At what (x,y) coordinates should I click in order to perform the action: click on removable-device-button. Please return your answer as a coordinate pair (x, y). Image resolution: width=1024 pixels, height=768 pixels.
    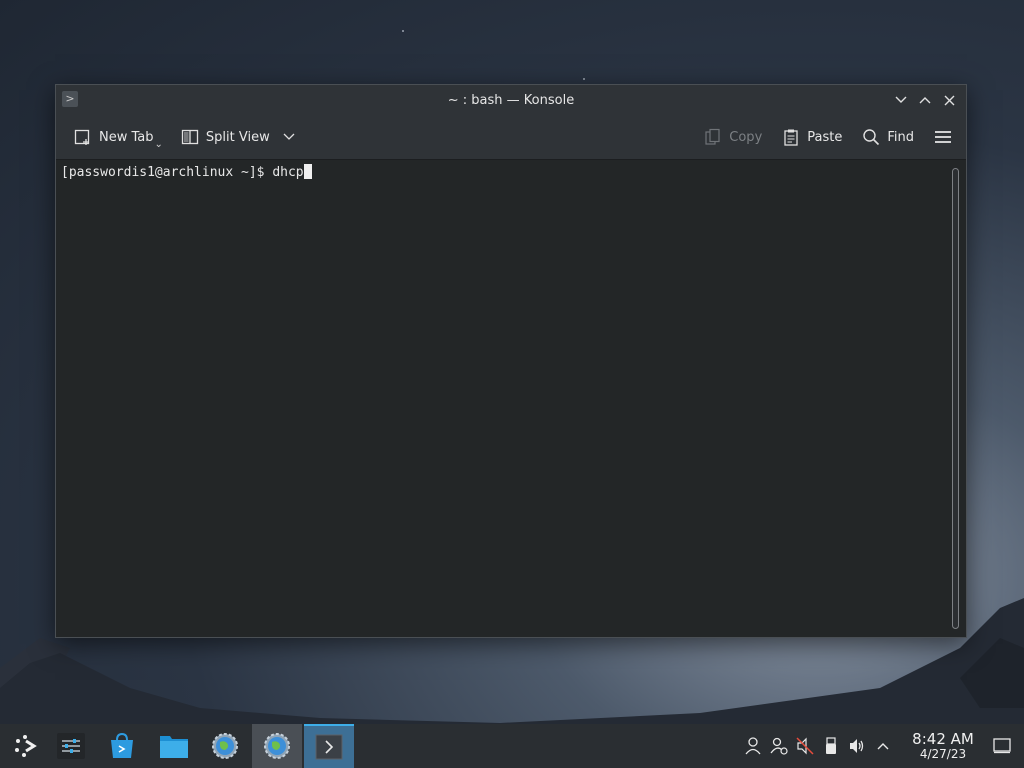
    Looking at the image, I should click on (831, 746).